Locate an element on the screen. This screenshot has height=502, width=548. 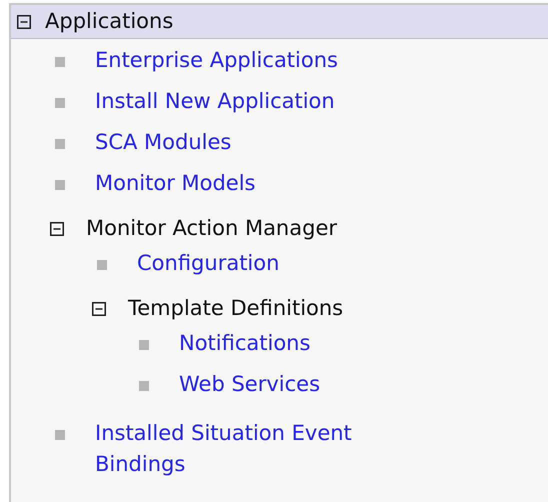
folder-label: Template Definitions is located at coordinates (236, 308).